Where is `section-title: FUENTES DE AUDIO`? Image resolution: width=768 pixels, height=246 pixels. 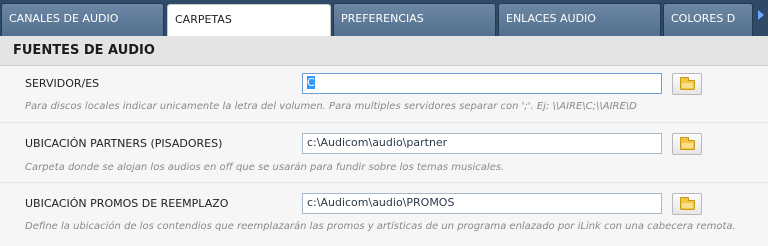
section-title: FUENTES DE AUDIO is located at coordinates (84, 50).